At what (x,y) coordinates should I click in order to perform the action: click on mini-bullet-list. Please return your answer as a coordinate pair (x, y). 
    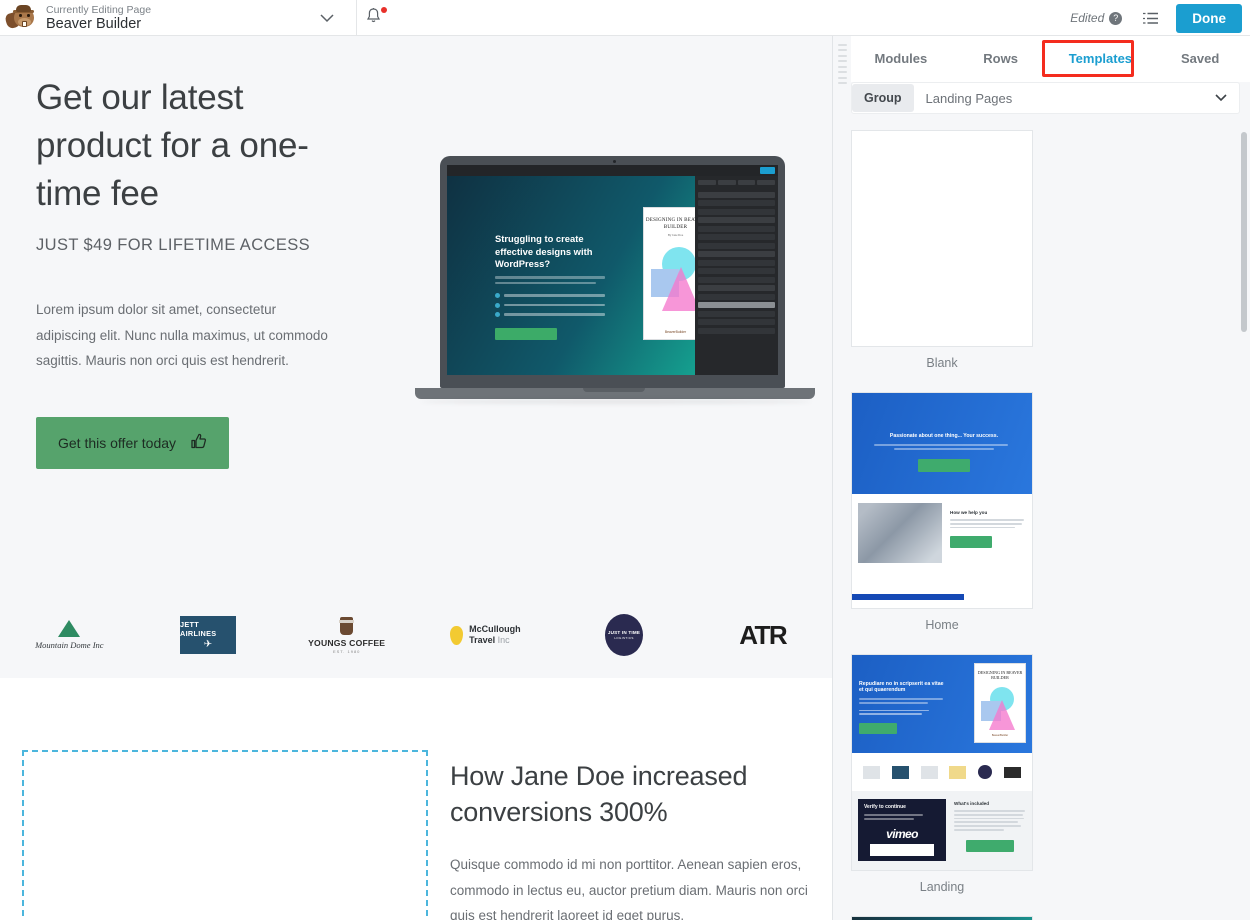
    Looking at the image, I should click on (550, 307).